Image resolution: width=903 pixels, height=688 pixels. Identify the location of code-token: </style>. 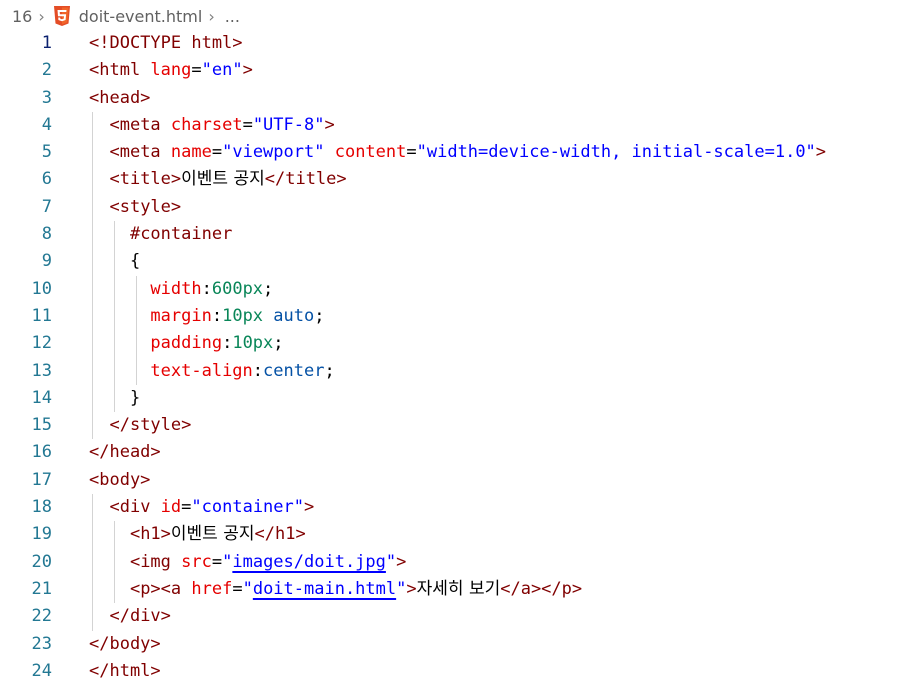
(150, 425).